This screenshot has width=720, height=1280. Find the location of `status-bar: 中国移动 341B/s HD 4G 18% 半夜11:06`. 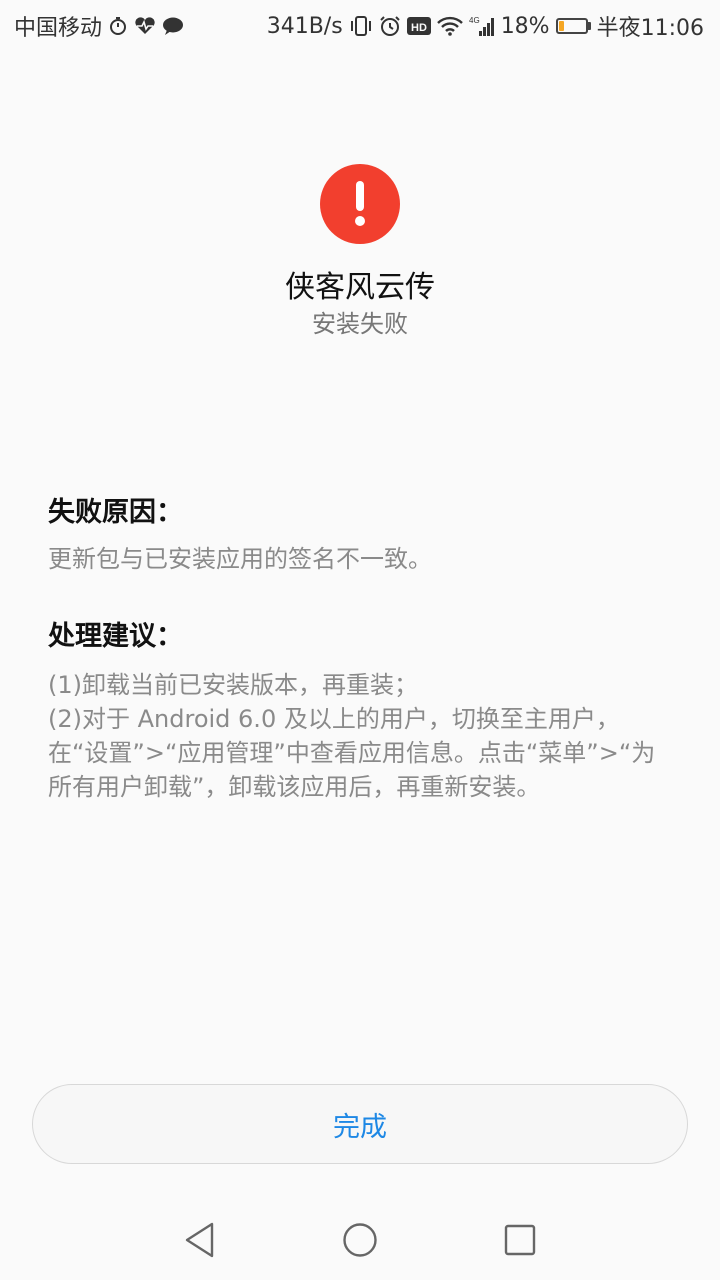

status-bar: 中国移动 341B/s HD 4G 18% 半夜11:06 is located at coordinates (360, 25).